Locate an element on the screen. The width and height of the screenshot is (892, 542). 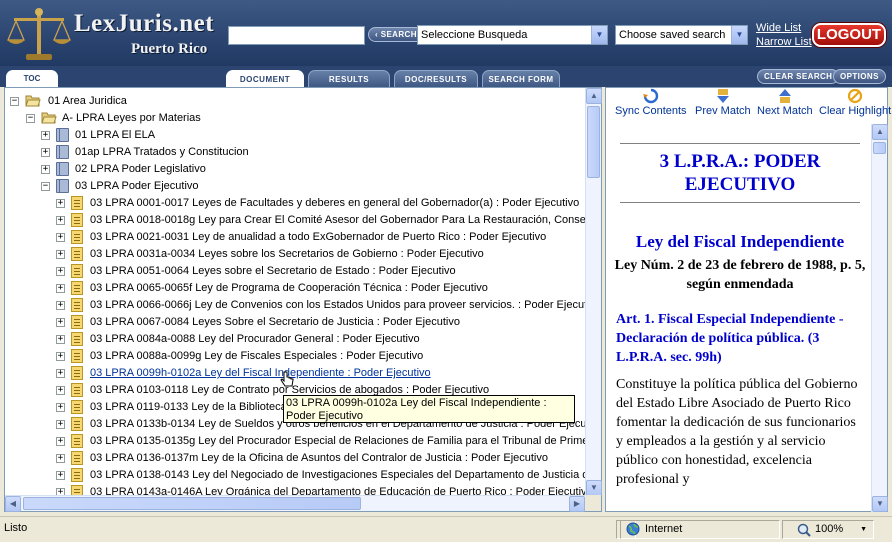
logout-button: LOGOUT is located at coordinates (849, 35).